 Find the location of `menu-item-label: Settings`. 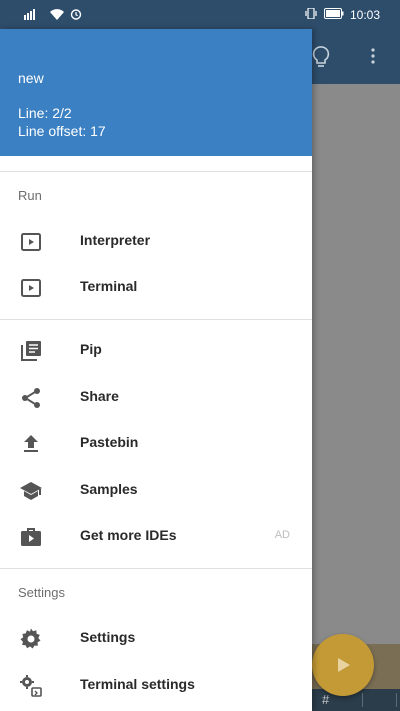

menu-item-label: Settings is located at coordinates (108, 637).